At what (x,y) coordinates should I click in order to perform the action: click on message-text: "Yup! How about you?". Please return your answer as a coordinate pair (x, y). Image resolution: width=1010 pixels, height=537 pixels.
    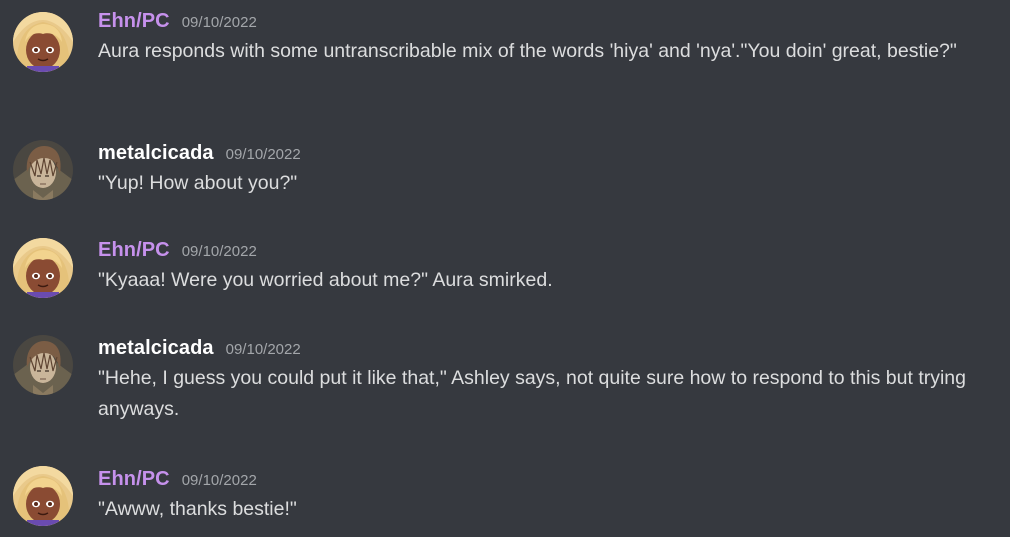
    Looking at the image, I should click on (198, 183).